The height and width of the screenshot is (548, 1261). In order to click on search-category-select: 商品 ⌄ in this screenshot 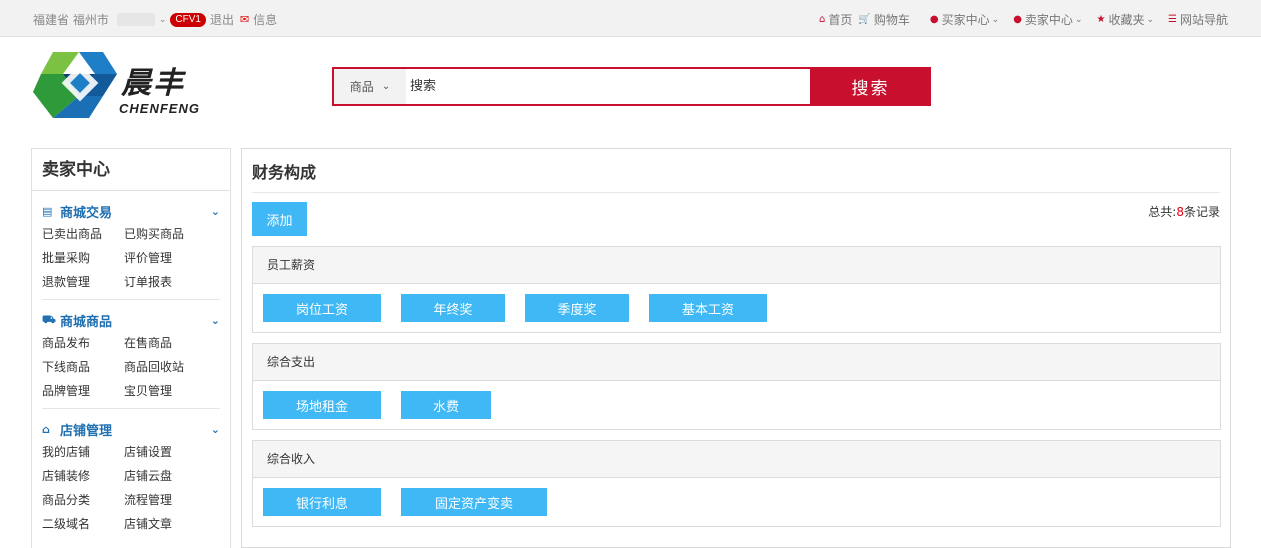, I will do `click(370, 86)`.